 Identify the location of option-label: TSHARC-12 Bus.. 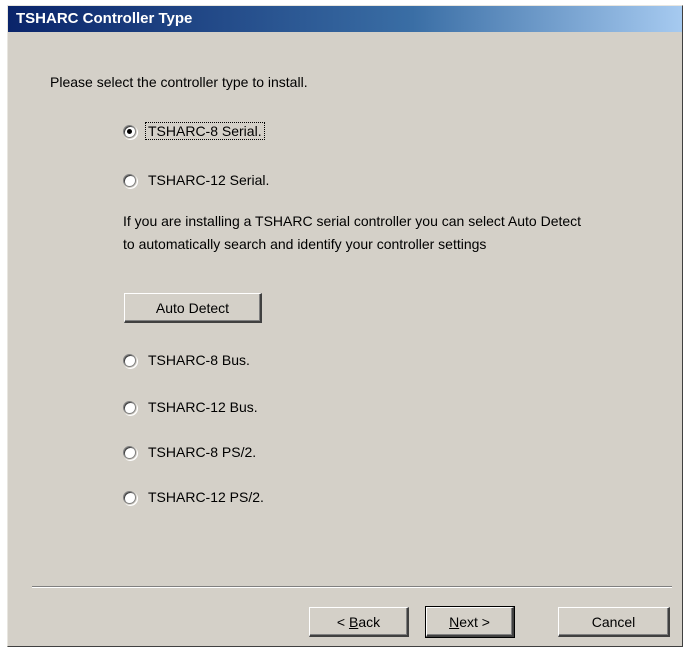
(203, 407).